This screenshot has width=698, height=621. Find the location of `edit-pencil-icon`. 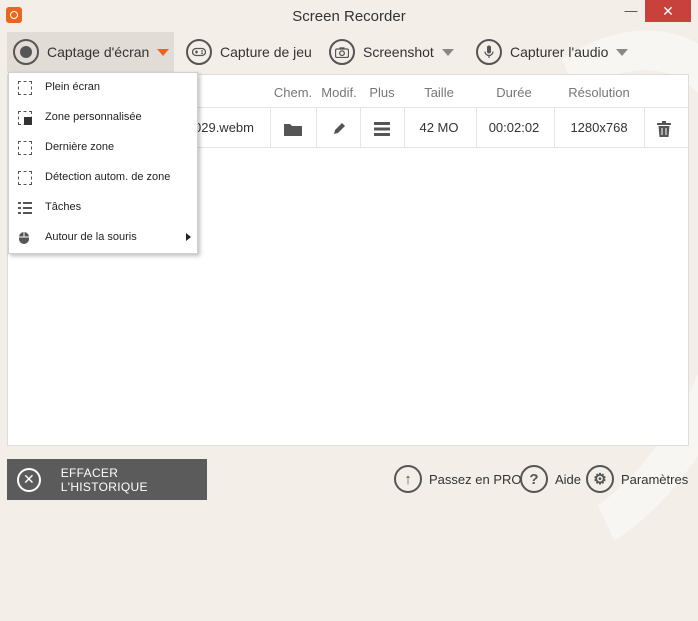

edit-pencil-icon is located at coordinates (339, 127).